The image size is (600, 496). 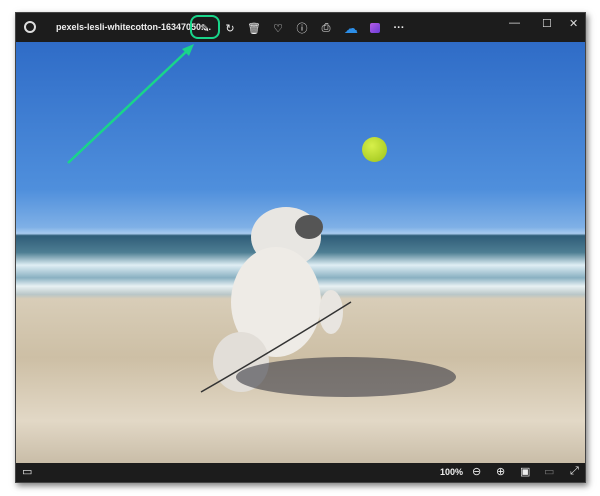 What do you see at coordinates (452, 472) in the screenshot?
I see `zoom-level: 100%` at bounding box center [452, 472].